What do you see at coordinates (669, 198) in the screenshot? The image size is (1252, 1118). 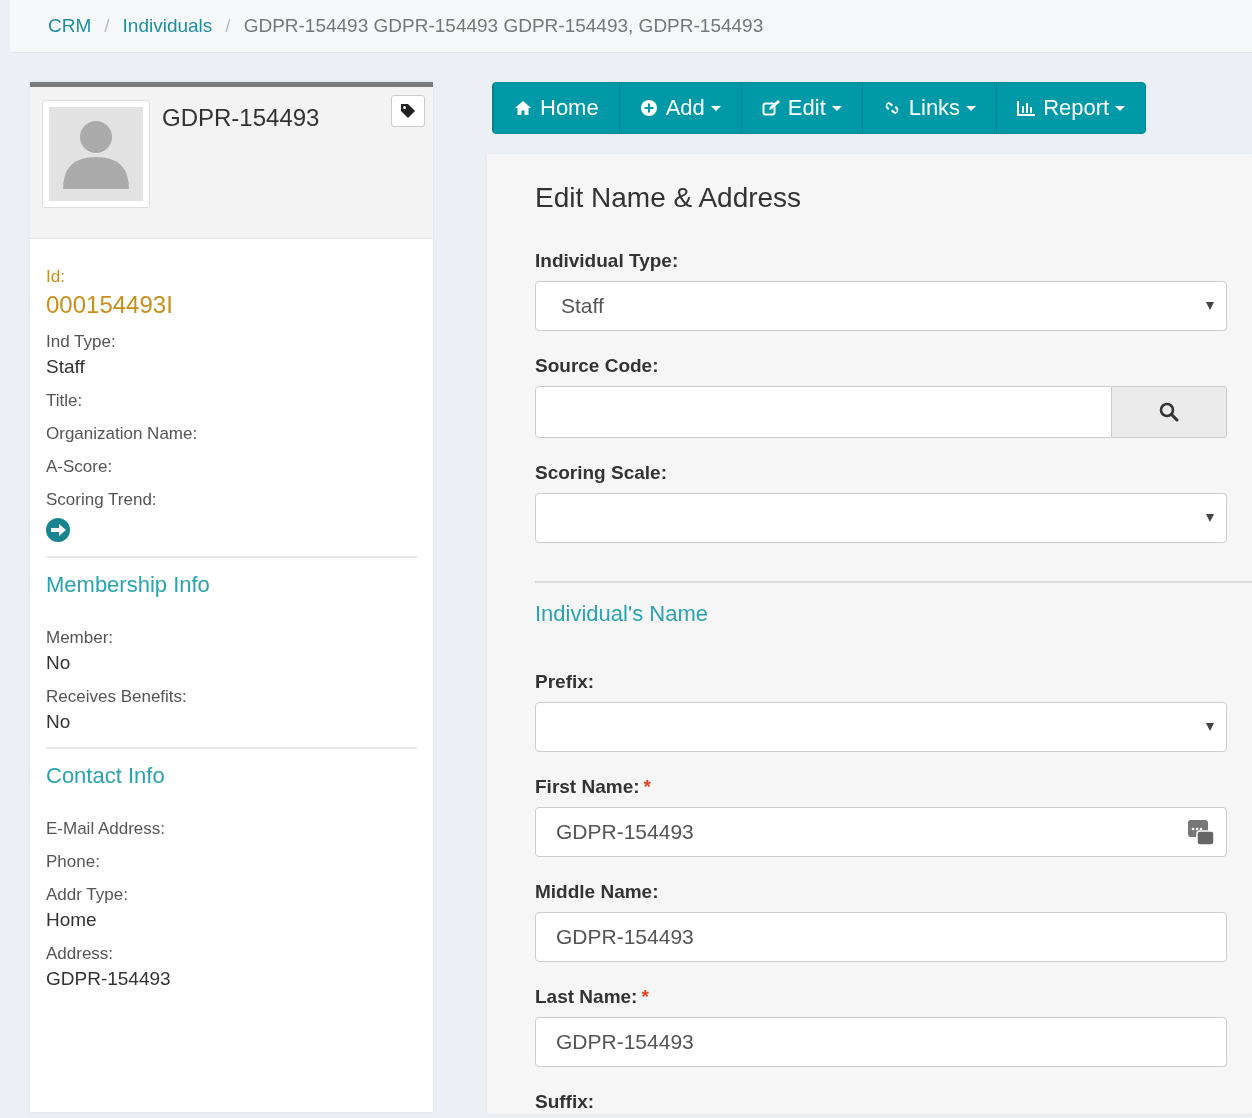 I see `form-title: Edit Name & Address` at bounding box center [669, 198].